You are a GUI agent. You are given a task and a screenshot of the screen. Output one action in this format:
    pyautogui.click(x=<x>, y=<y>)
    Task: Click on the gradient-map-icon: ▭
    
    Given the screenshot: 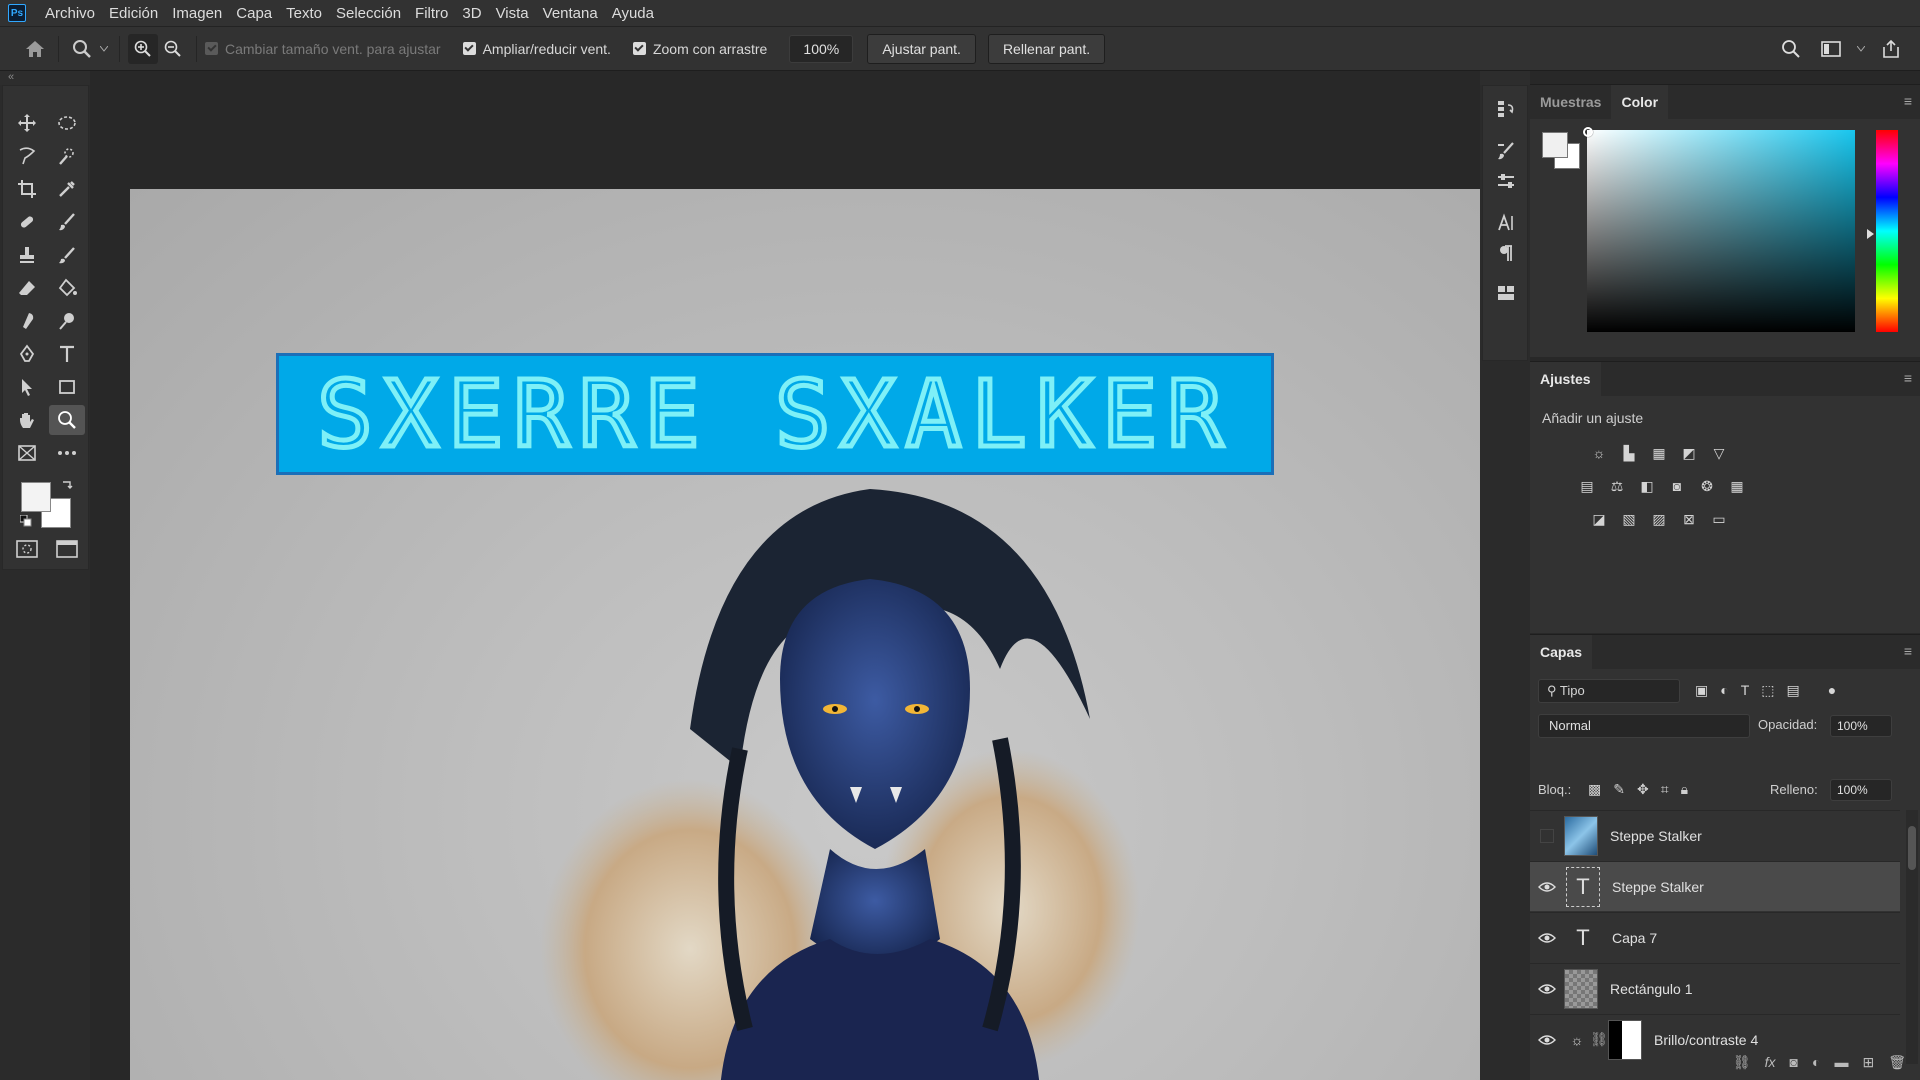 What is the action you would take?
    pyautogui.click(x=1719, y=519)
    